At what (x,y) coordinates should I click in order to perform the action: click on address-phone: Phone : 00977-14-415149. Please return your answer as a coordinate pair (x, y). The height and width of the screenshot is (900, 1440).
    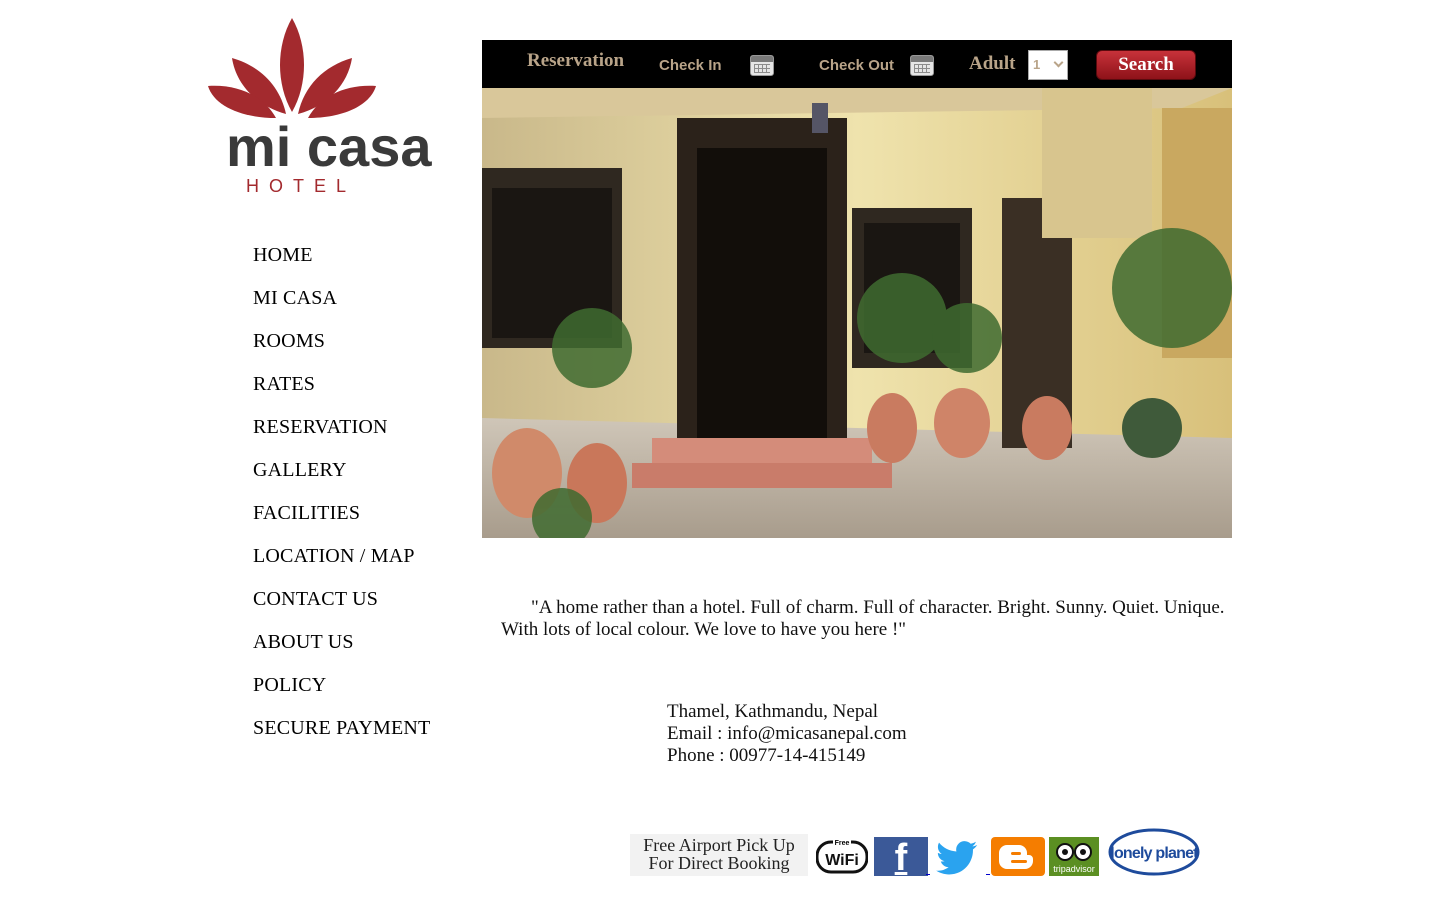
    Looking at the image, I should click on (766, 755).